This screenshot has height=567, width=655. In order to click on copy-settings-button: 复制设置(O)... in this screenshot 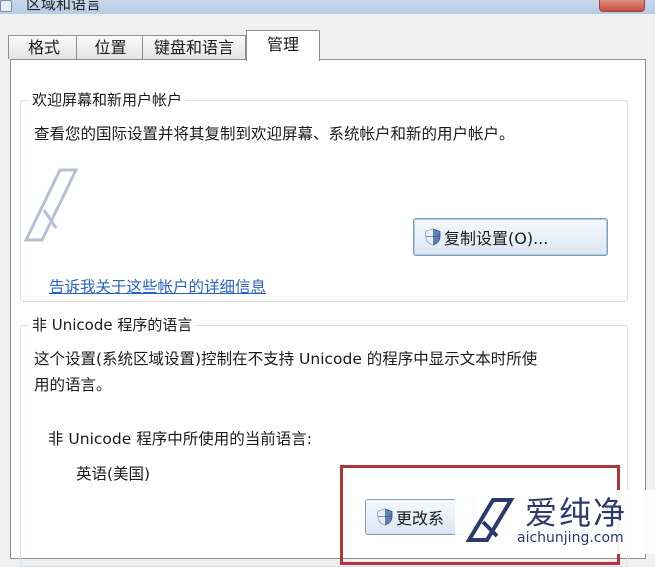, I will do `click(510, 237)`.